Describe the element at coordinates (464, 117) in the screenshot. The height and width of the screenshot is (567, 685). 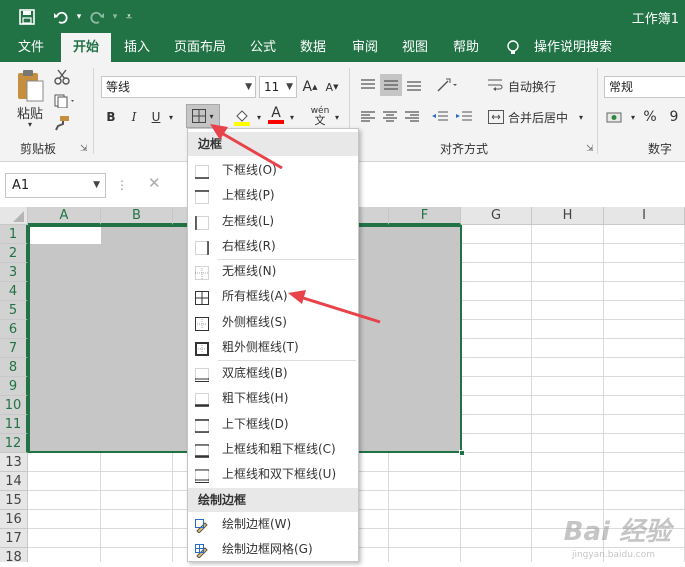
I see `increase-indent-icon` at that location.